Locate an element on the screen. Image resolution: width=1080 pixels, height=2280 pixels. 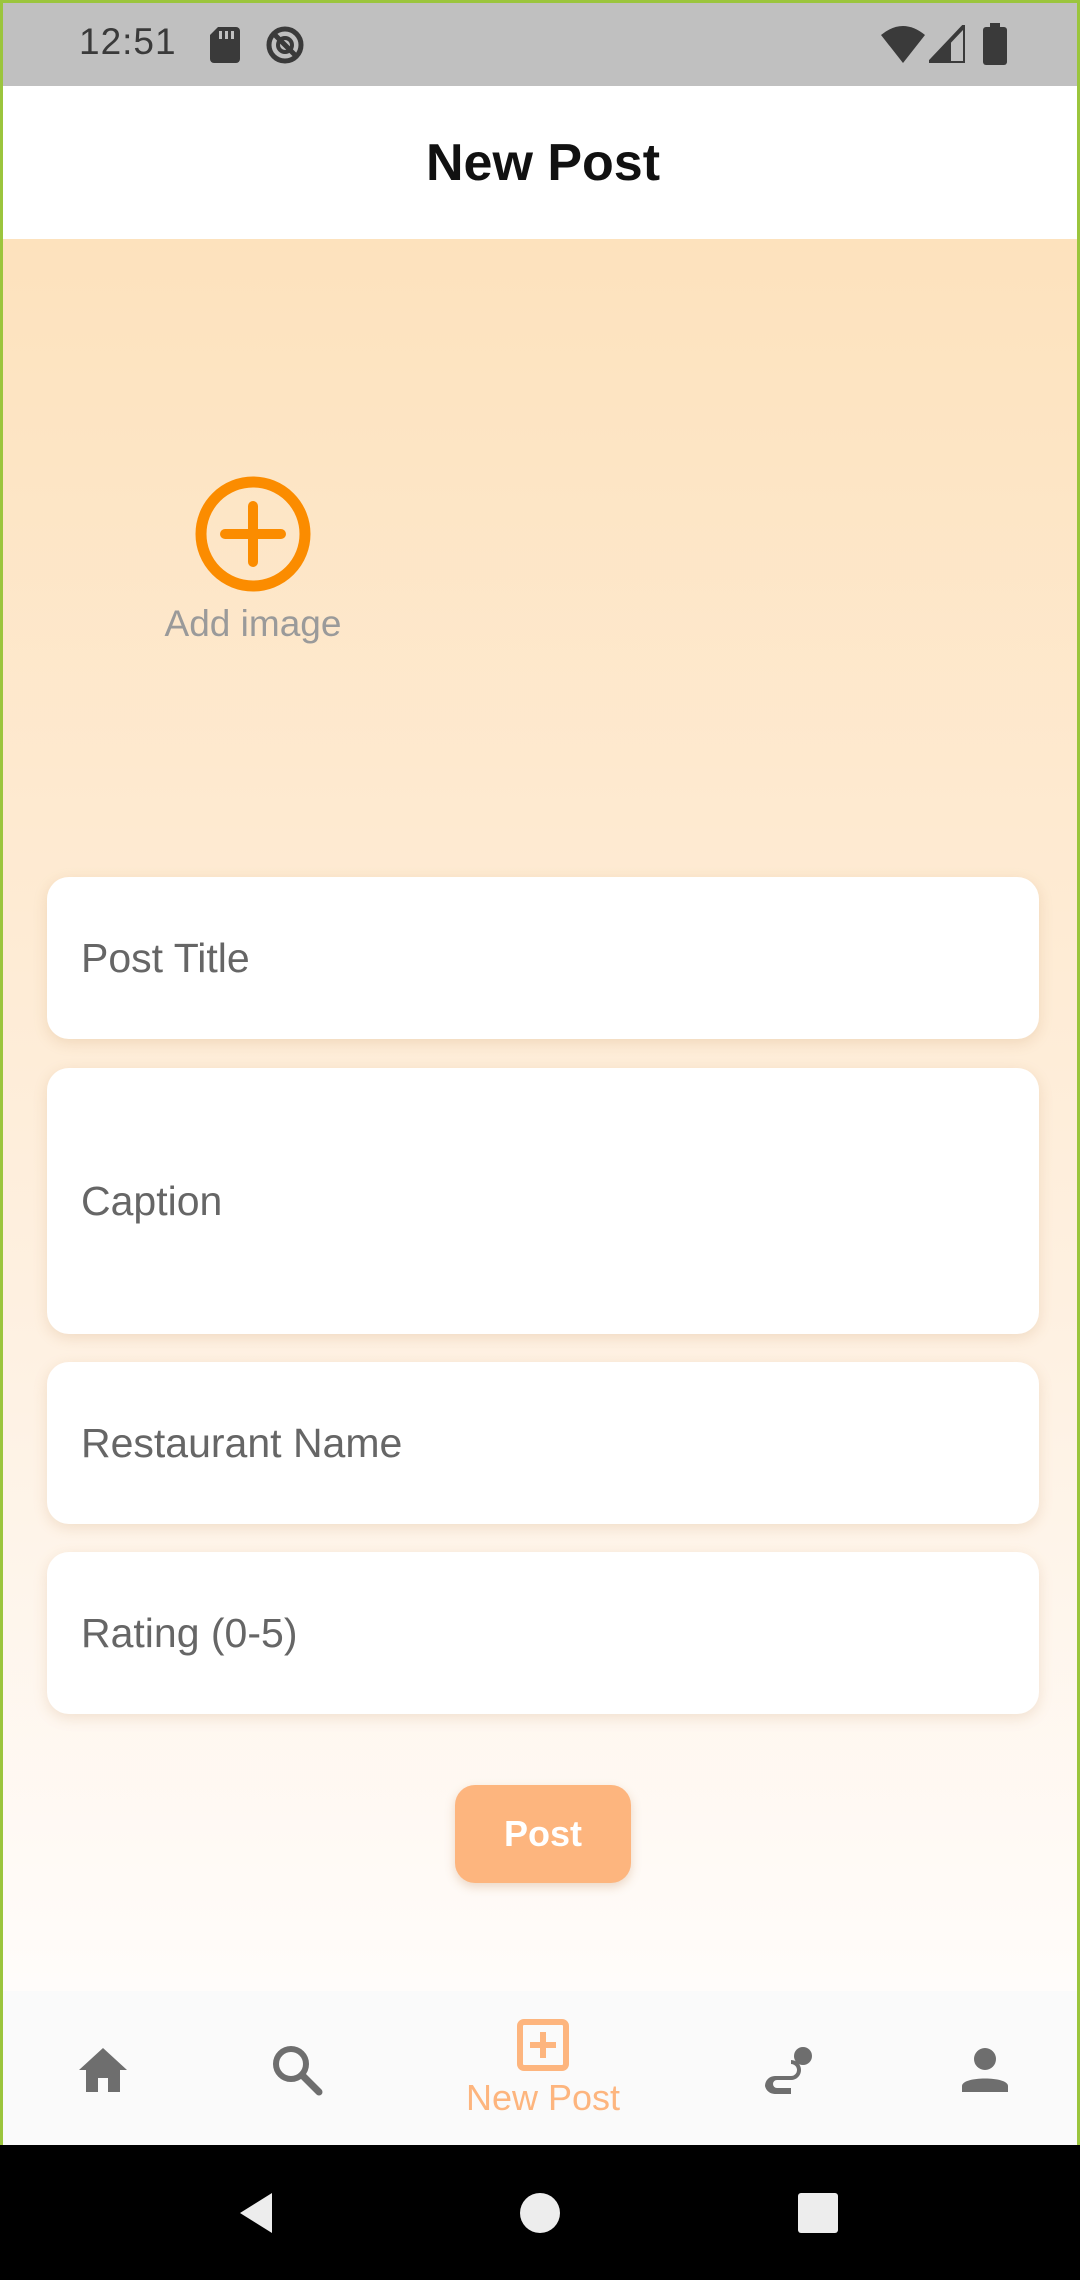
do-not-disturb-icon is located at coordinates (285, 45).